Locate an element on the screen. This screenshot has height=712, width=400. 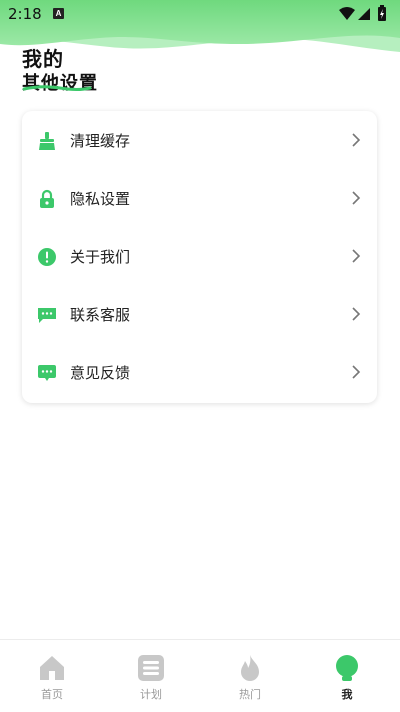
menu-item-about-us: 关于我们 is located at coordinates (199, 256).